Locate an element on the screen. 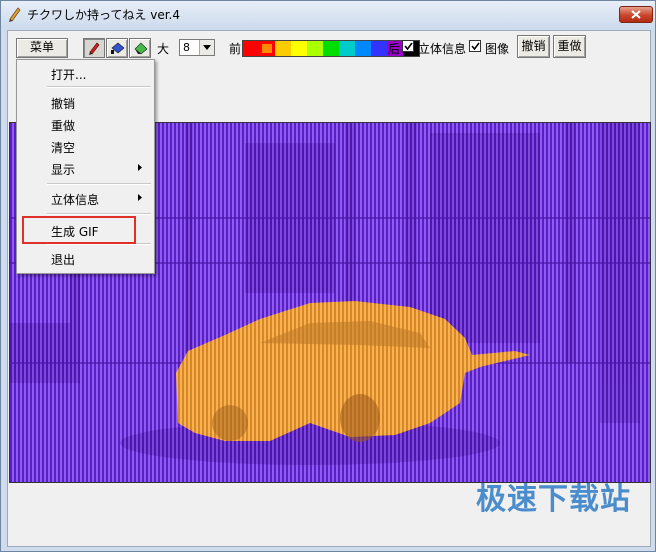 This screenshot has height=552, width=656. menu-item-label: 显示 is located at coordinates (63, 170).